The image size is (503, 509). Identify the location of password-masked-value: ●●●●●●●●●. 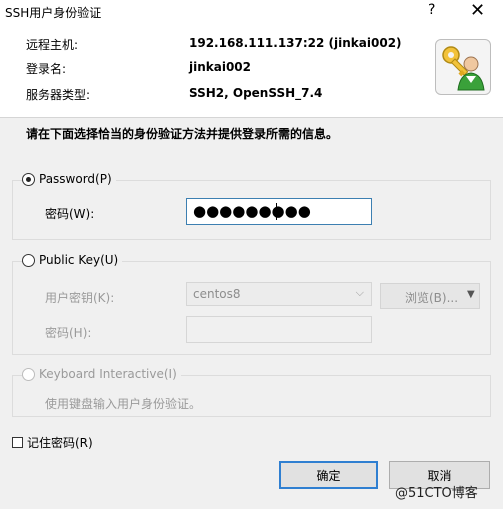
(252, 211).